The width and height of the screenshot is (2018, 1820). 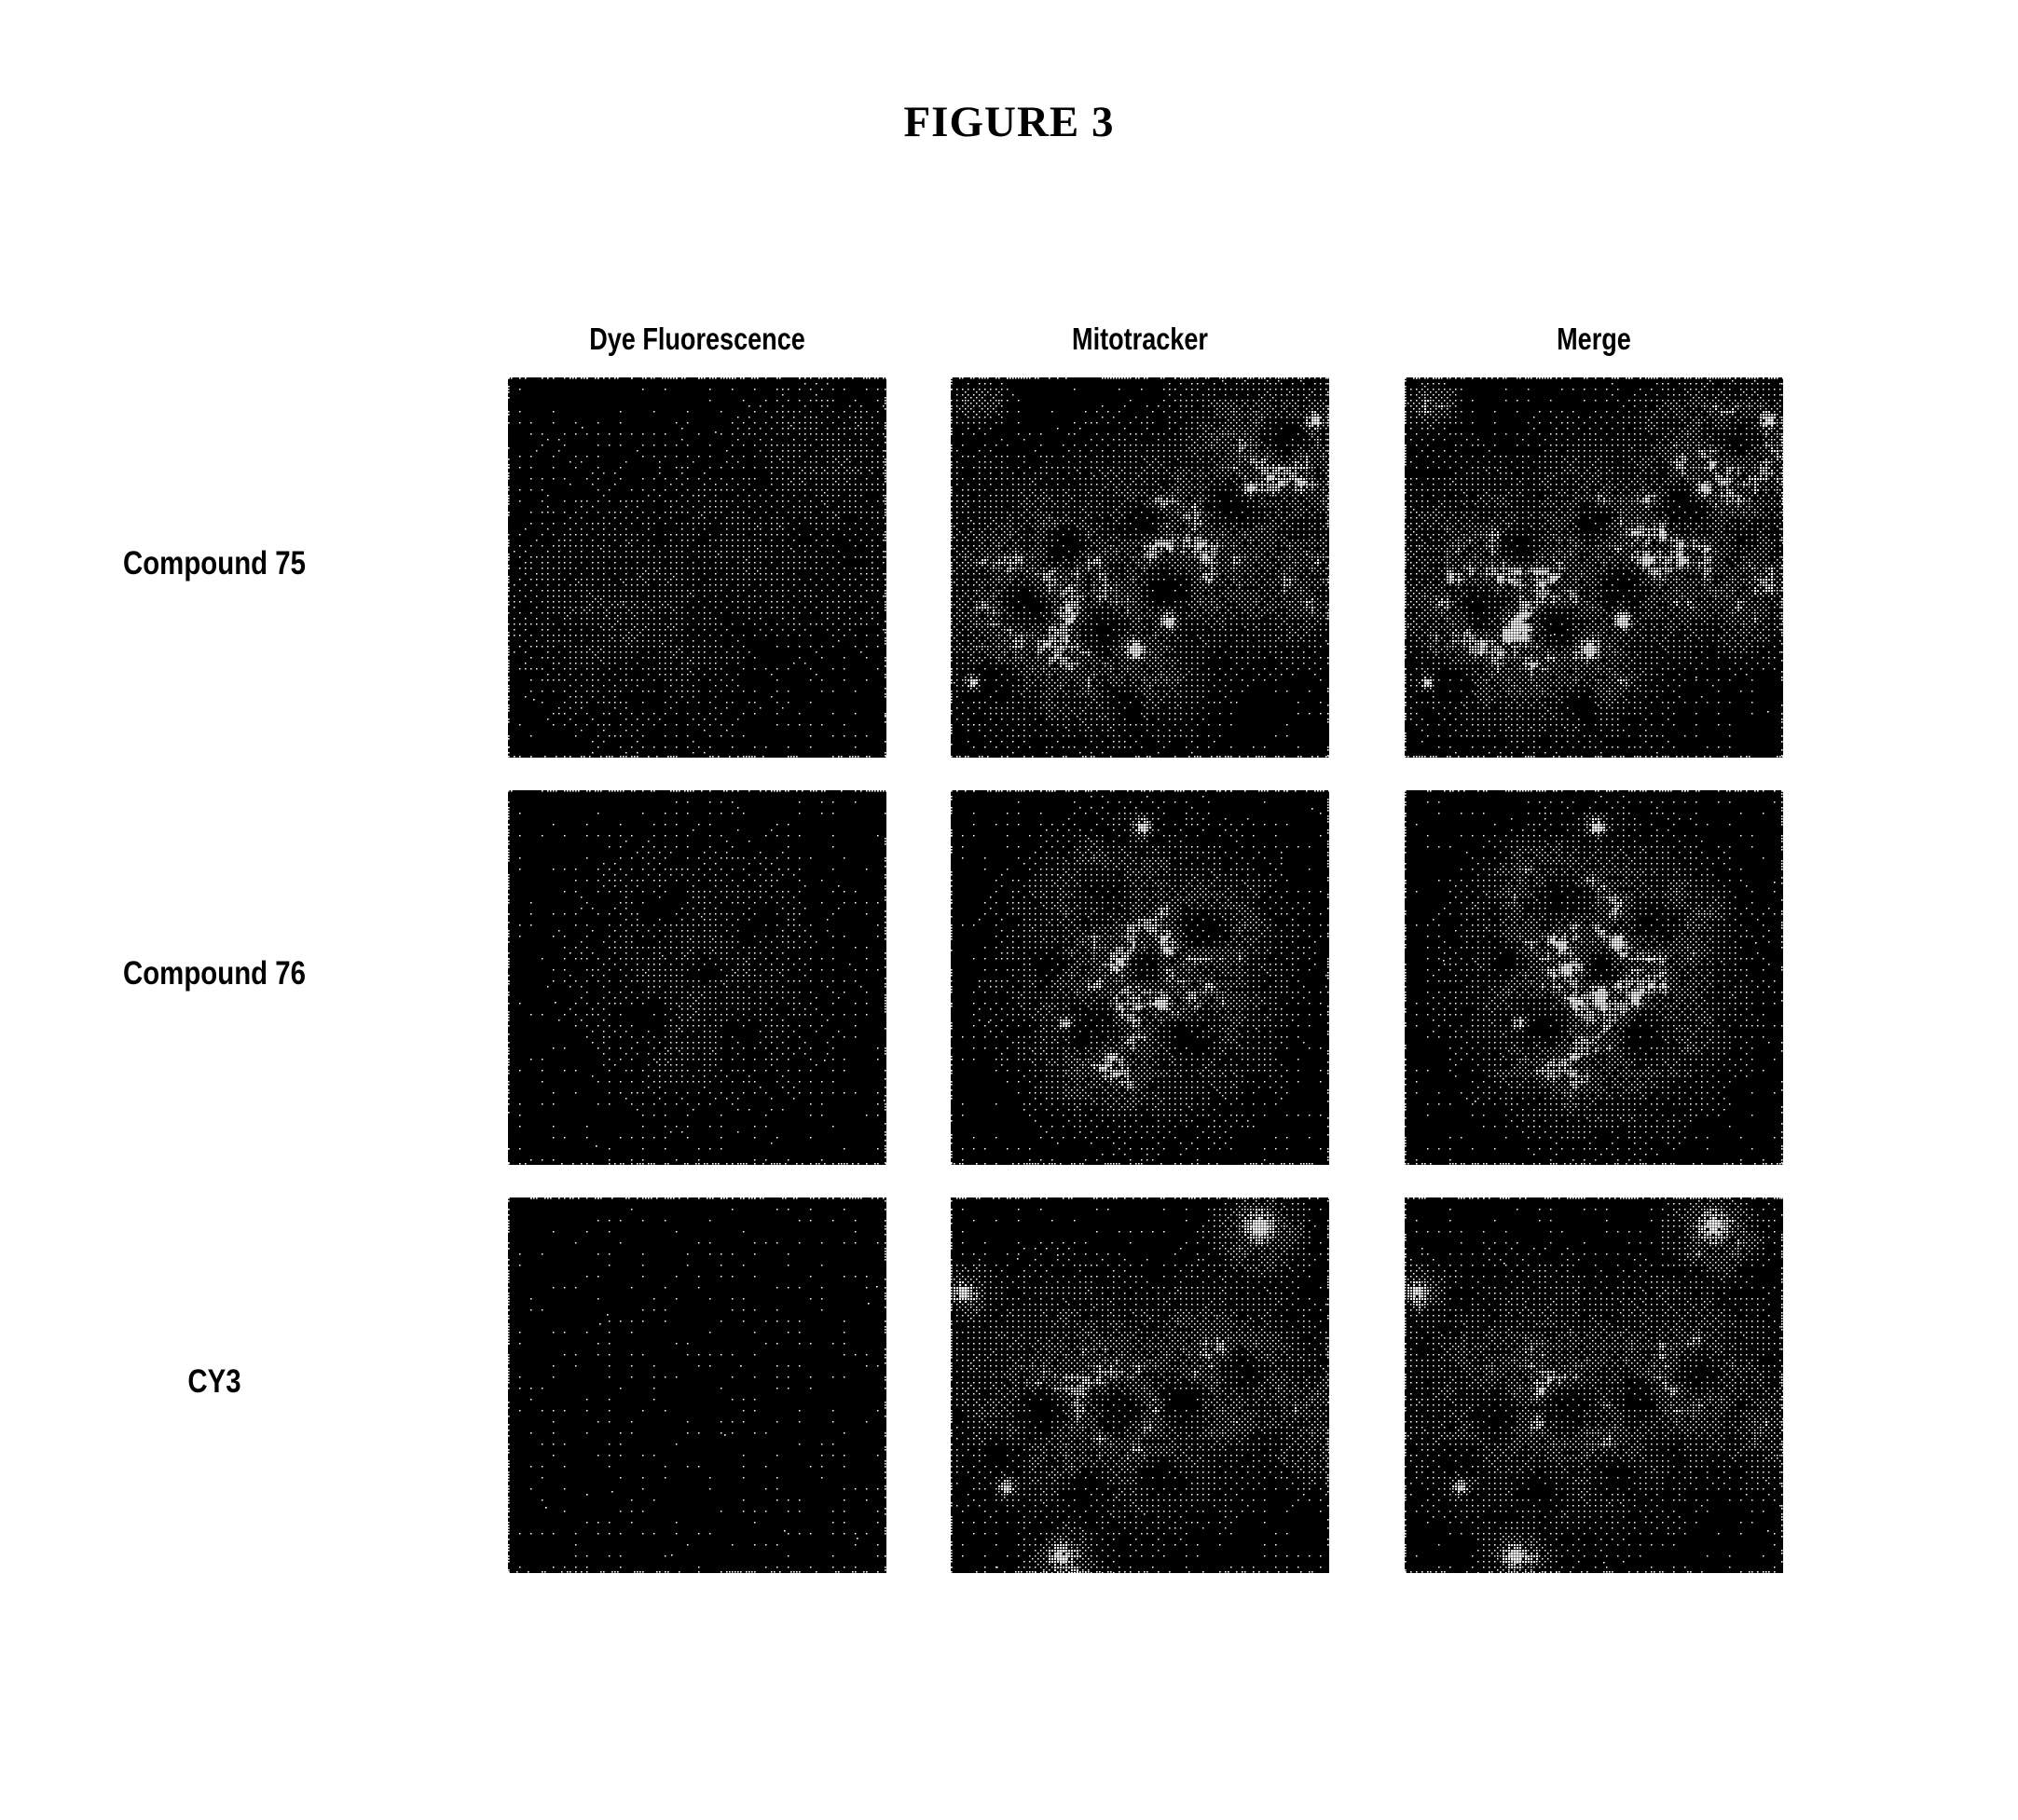 I want to click on micrograph-canvas-cy3-merge, so click(x=1594, y=1385).